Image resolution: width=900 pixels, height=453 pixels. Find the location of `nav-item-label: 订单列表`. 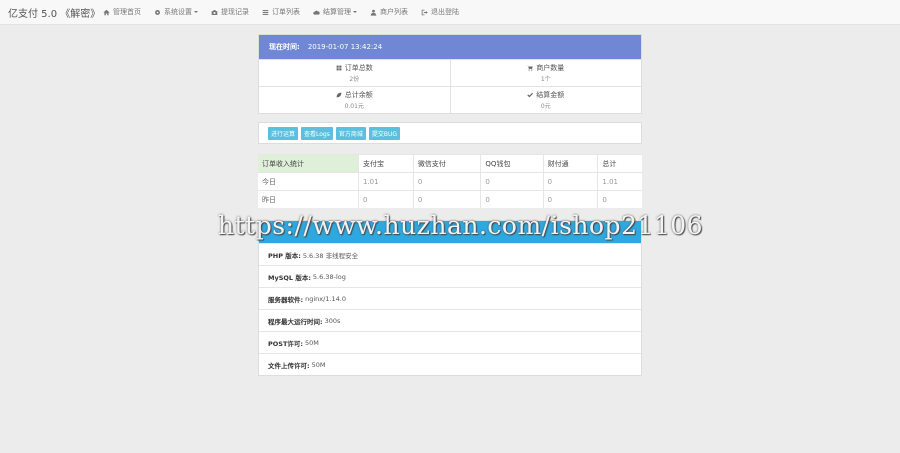

nav-item-label: 订单列表 is located at coordinates (286, 12).